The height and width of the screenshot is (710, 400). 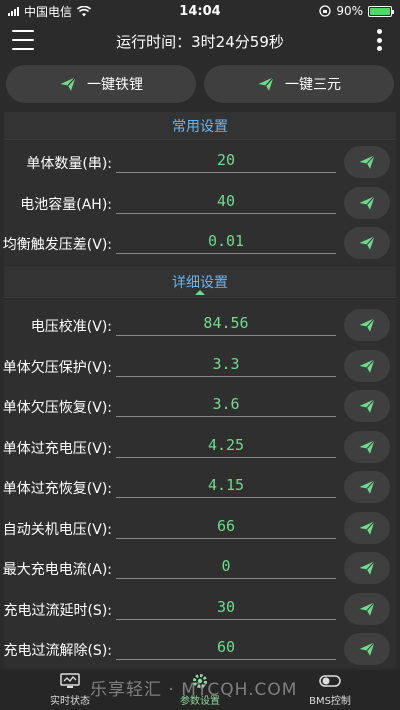 I want to click on setting-row: 自动关机电压(V): 66, so click(x=199, y=529).